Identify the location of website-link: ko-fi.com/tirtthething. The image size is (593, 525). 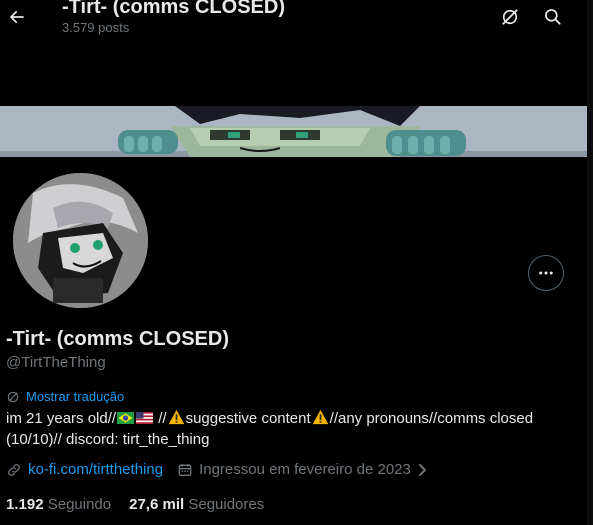
(95, 469).